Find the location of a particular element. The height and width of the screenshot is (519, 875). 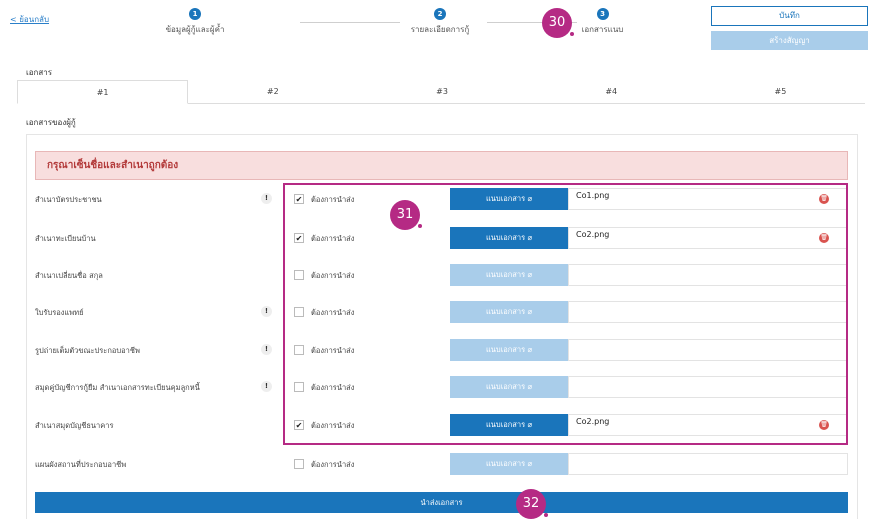

step-1-number: 1 is located at coordinates (195, 14).